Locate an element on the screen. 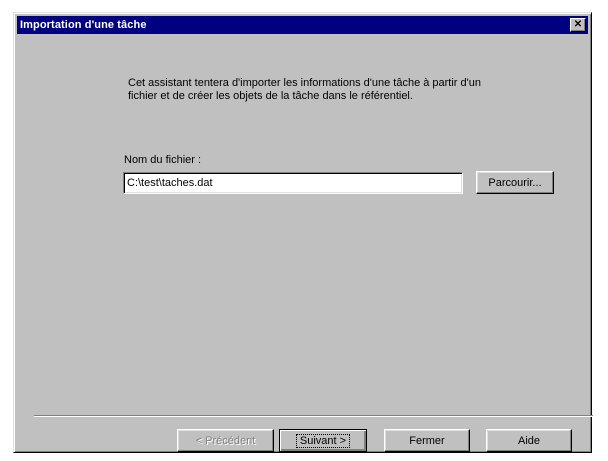 Image resolution: width=608 pixels, height=461 pixels. dialog-title: Importation d'une tâche is located at coordinates (83, 25).